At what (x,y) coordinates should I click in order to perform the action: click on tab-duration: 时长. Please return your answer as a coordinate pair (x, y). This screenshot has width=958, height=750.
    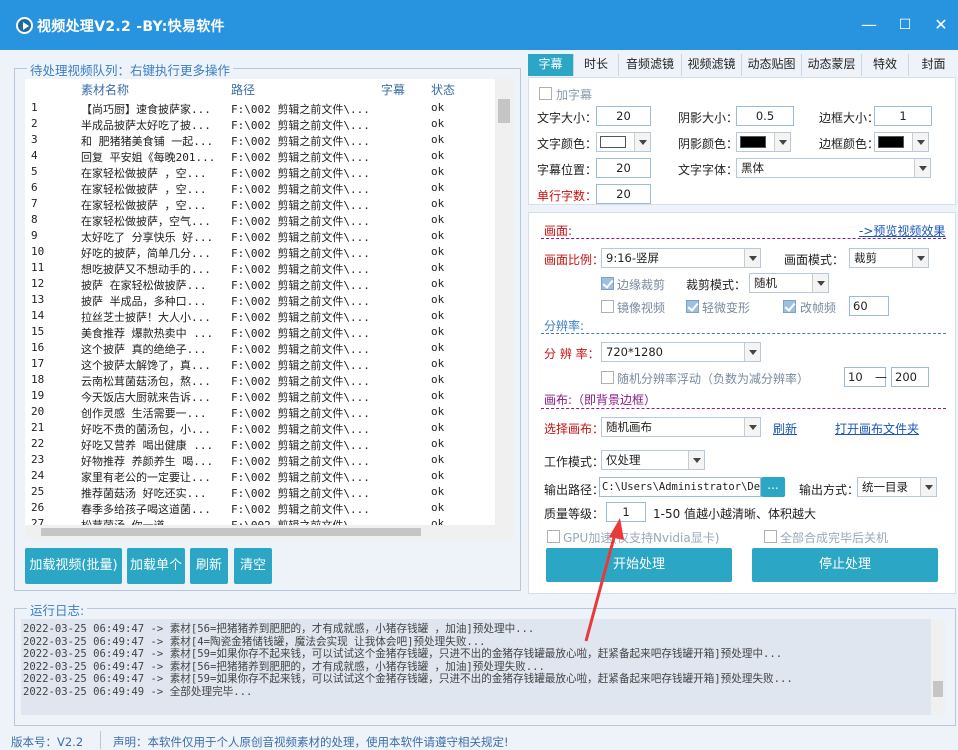
    Looking at the image, I should click on (596, 65).